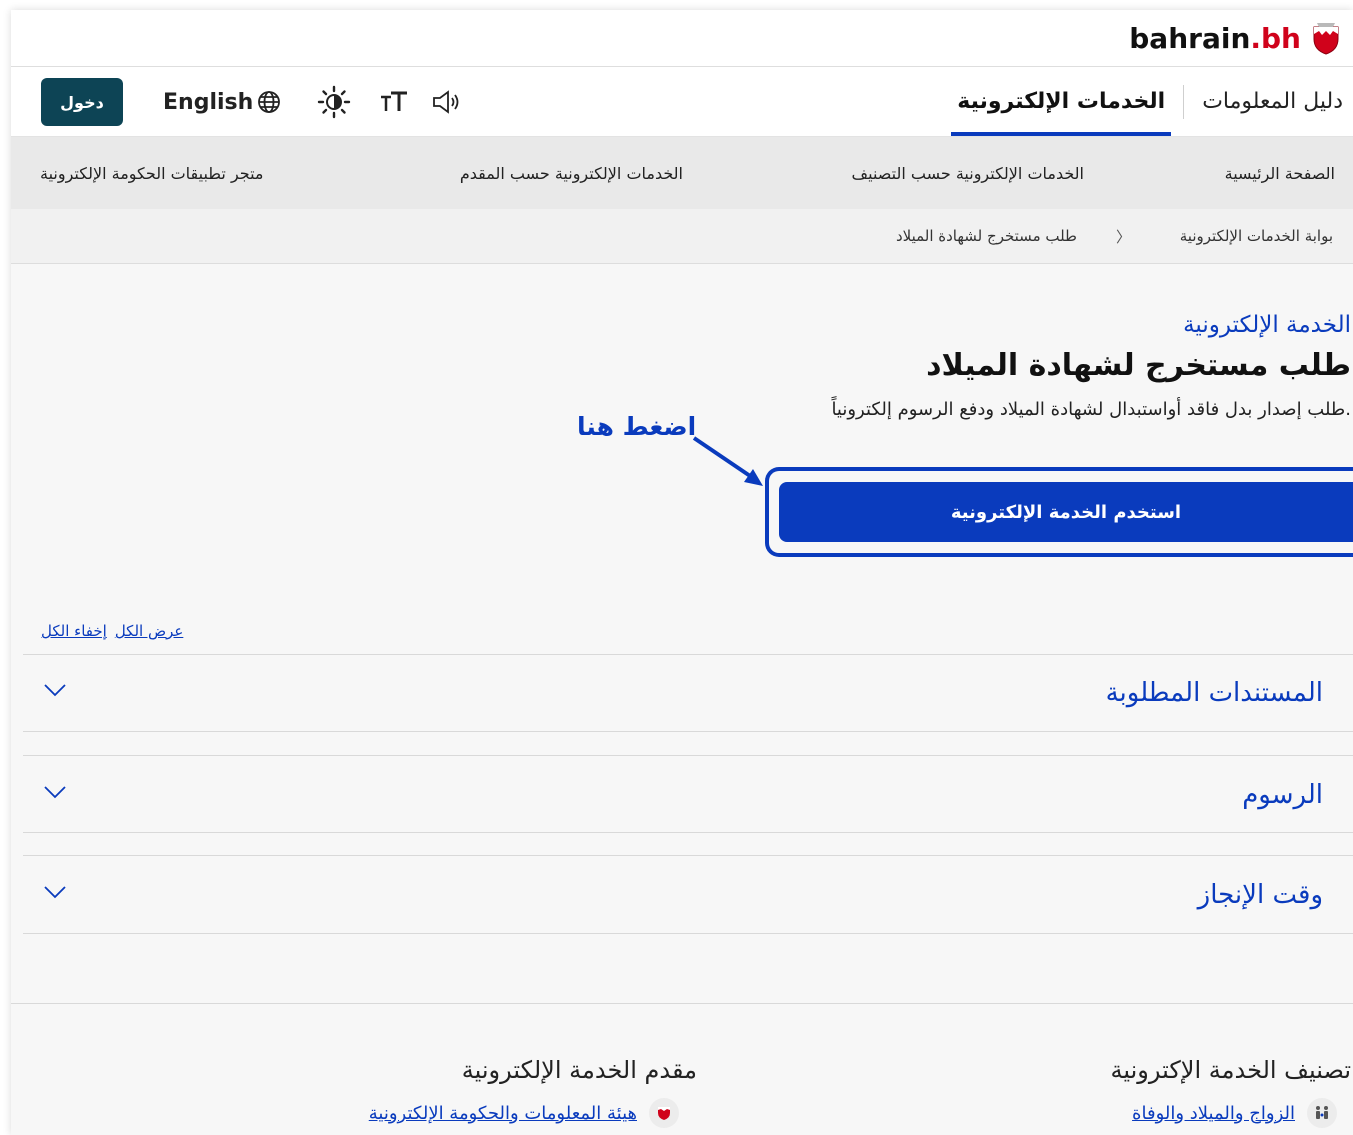 The image size is (1353, 1135). I want to click on category-link: الزواج والميلاد والوفاة, so click(1234, 1113).